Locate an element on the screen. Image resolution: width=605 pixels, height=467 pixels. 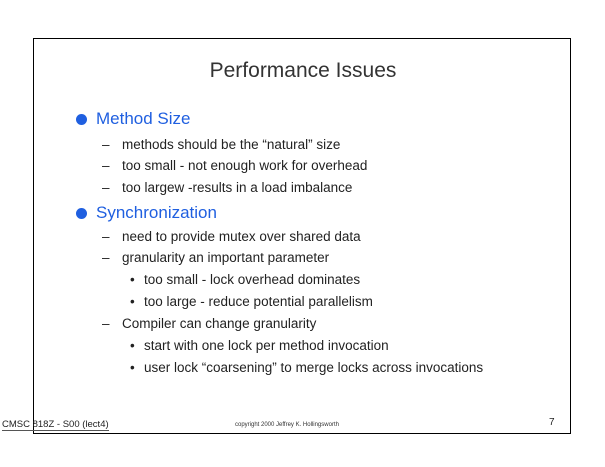
slide-title: Performance Issues is located at coordinates (303, 70).